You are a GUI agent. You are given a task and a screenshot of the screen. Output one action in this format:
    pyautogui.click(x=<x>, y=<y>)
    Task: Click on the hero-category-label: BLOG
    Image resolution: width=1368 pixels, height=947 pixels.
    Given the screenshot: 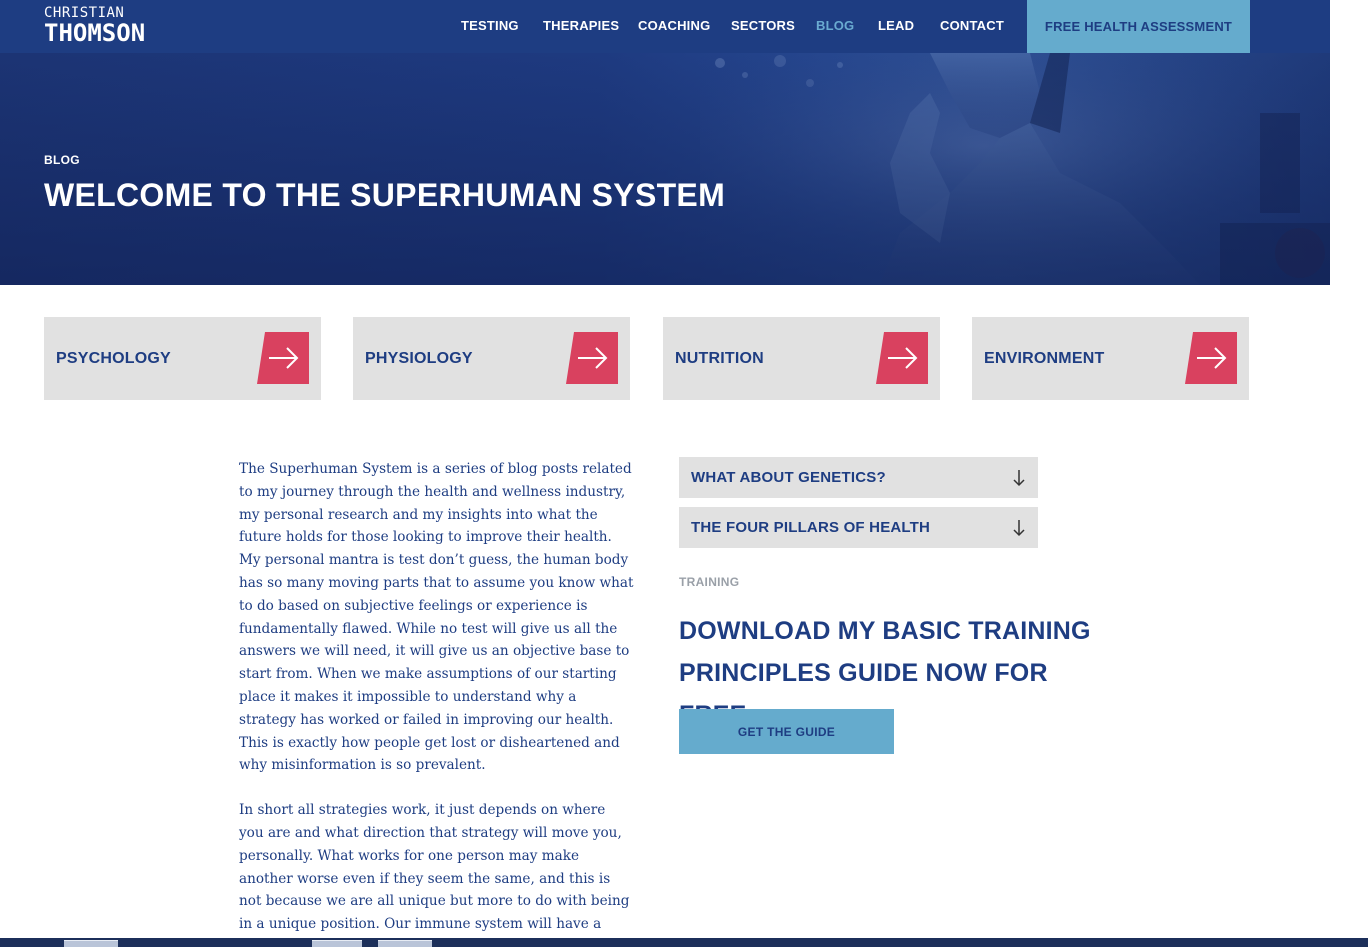 What is the action you would take?
    pyautogui.click(x=62, y=160)
    